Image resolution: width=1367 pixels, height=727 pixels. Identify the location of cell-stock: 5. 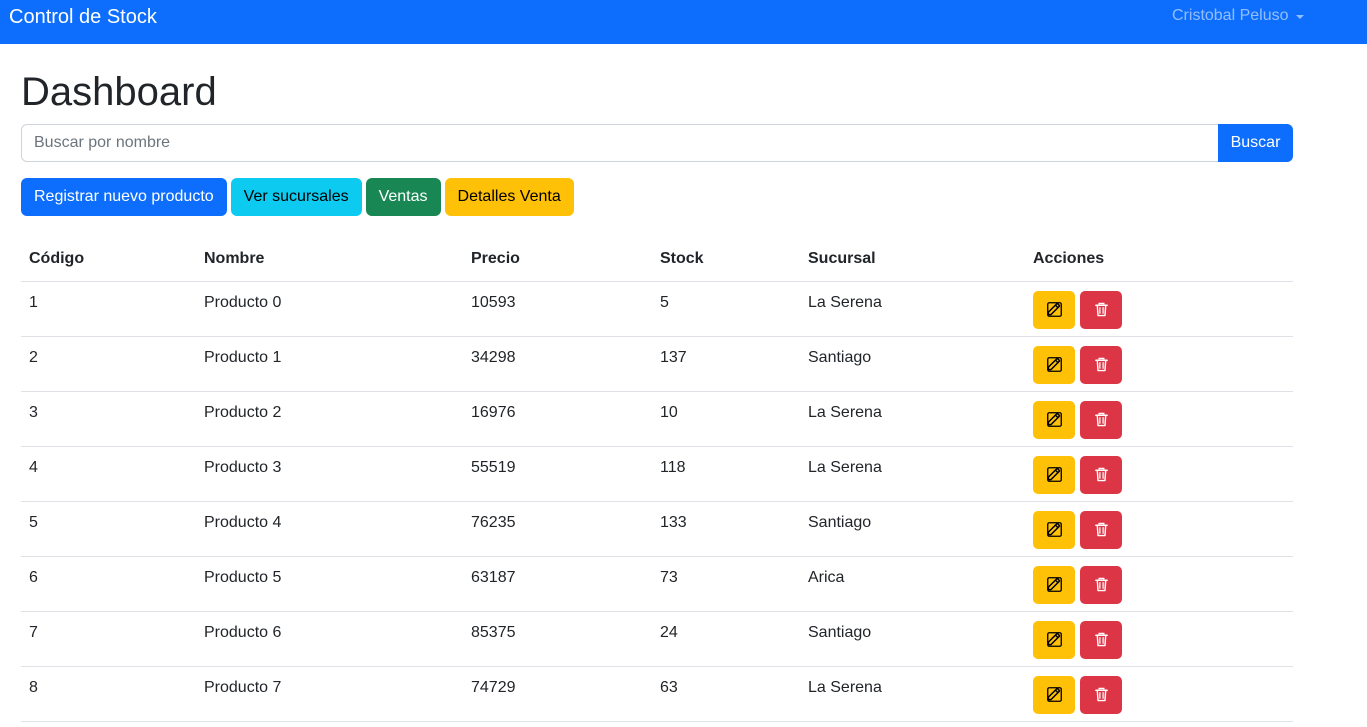
(726, 309).